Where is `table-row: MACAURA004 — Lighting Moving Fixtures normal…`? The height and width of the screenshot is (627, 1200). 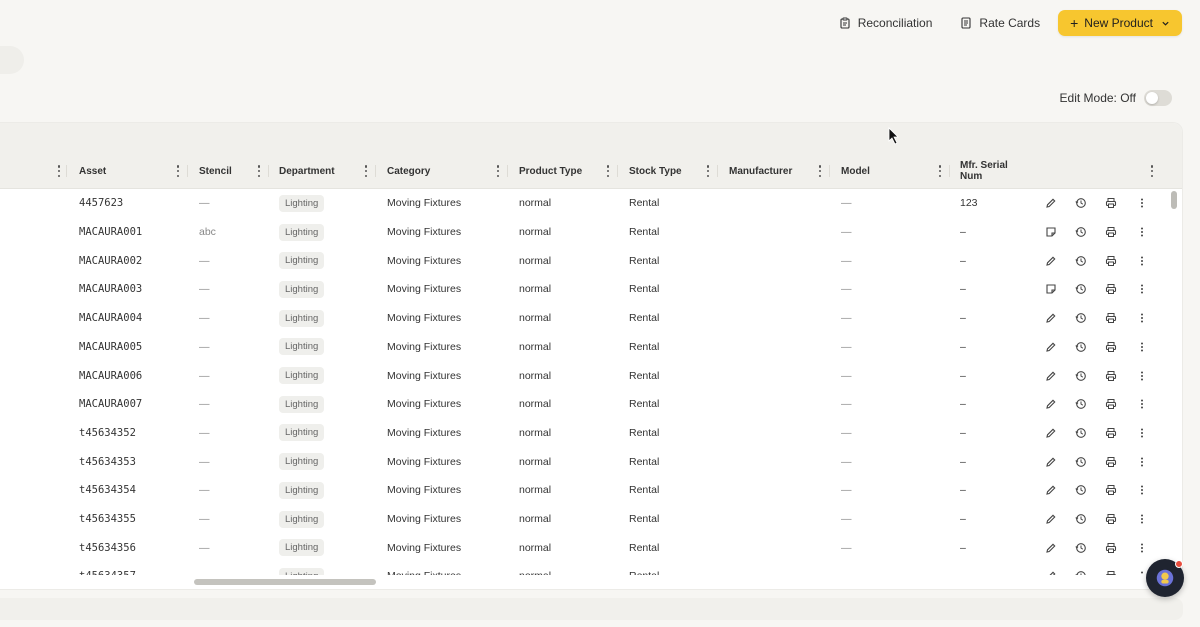 table-row: MACAURA004 — Lighting Moving Fixtures normal… is located at coordinates (591, 318).